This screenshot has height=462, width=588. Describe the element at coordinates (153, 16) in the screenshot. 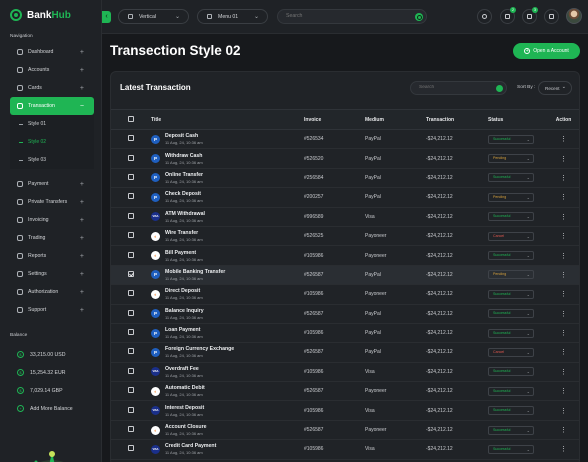

I see `layout-select: Vertical ⌄` at that location.